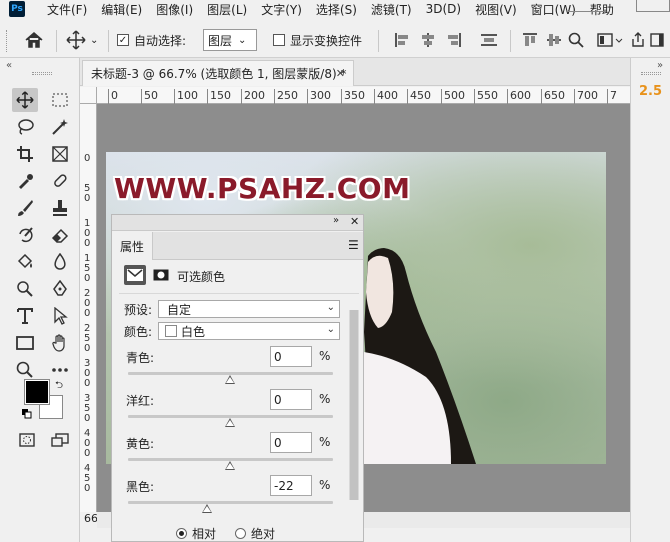 Image resolution: width=670 pixels, height=542 pixels. What do you see at coordinates (140, 444) in the screenshot?
I see `slider-label-yellow: 黄色:` at bounding box center [140, 444].